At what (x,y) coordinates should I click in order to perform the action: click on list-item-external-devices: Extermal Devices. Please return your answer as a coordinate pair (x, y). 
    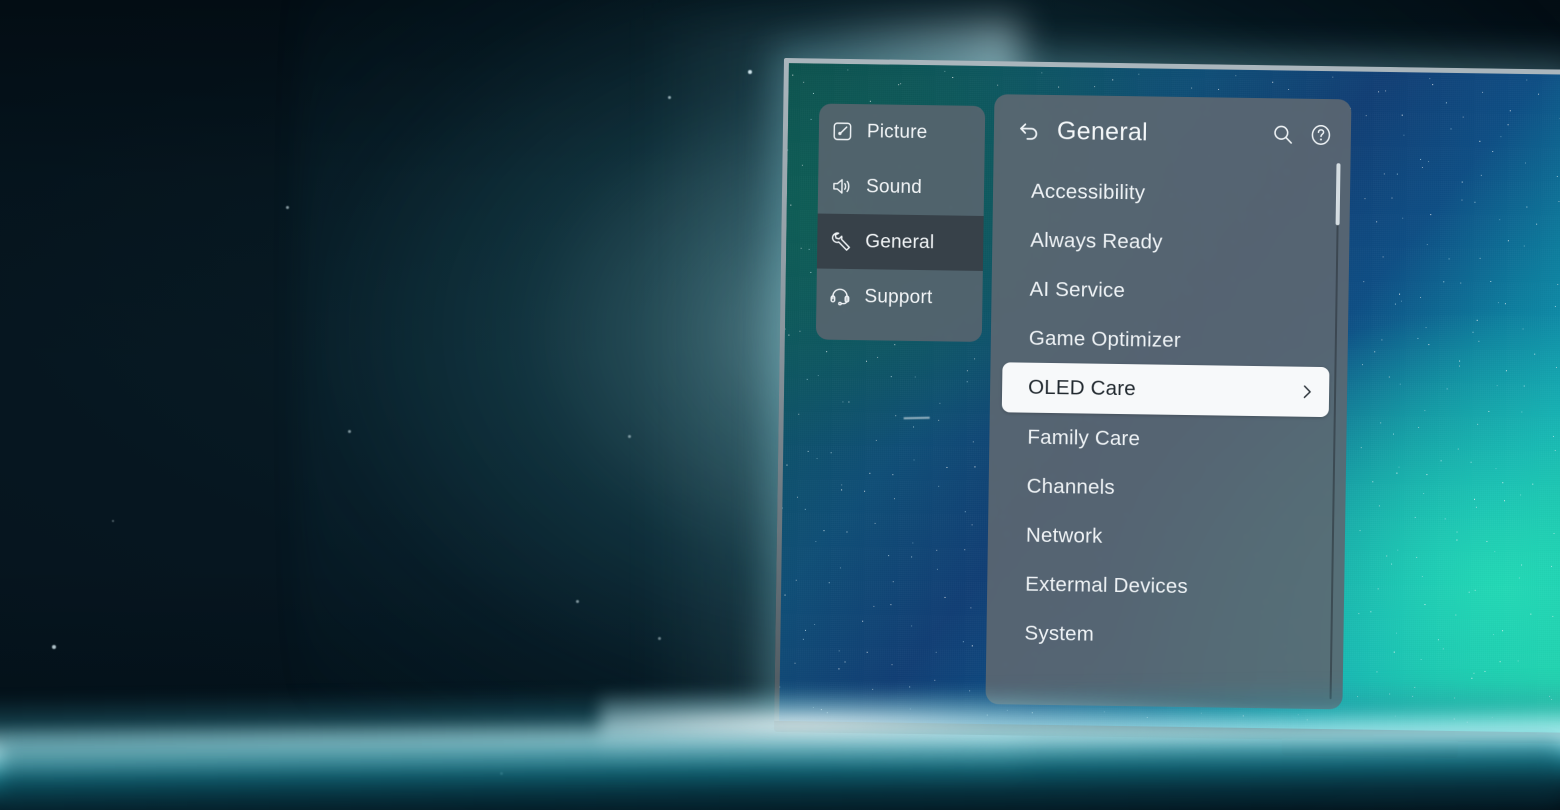
    Looking at the image, I should click on (1164, 586).